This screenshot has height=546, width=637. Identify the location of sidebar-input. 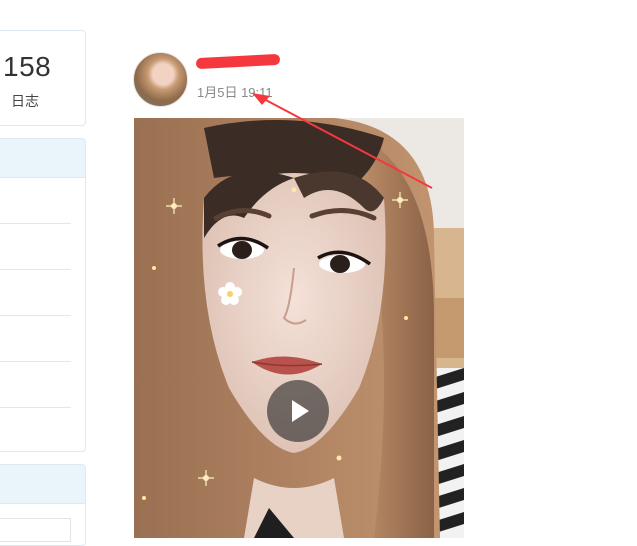
(35, 530).